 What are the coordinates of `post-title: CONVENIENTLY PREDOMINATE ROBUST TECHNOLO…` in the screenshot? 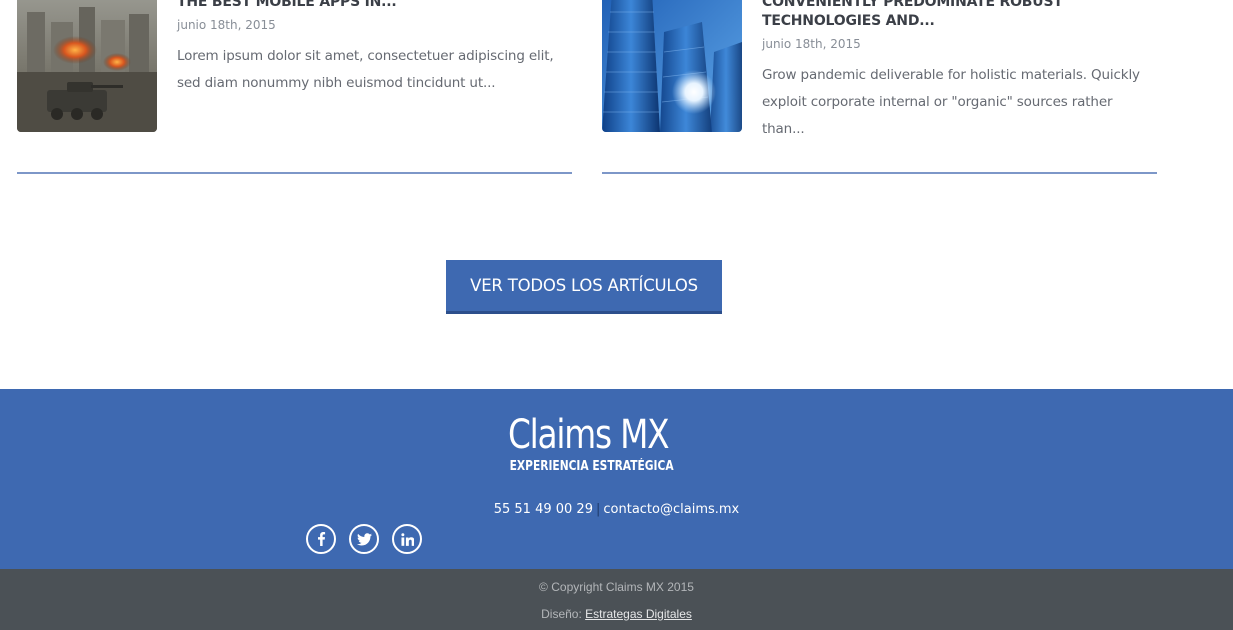 It's located at (959, 15).